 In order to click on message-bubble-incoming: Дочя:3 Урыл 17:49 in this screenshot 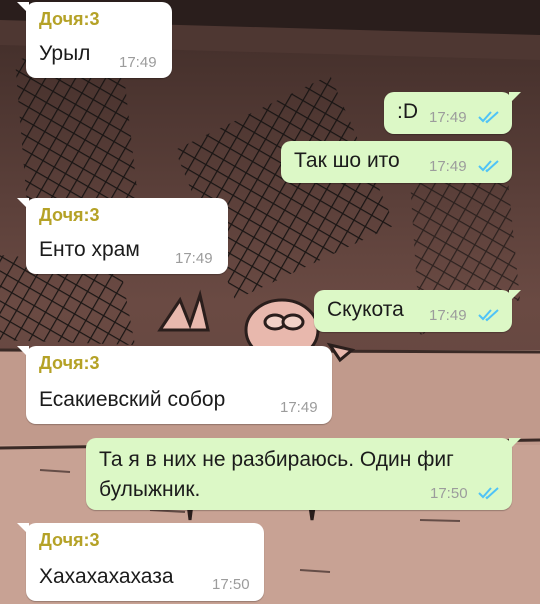, I will do `click(94, 40)`.